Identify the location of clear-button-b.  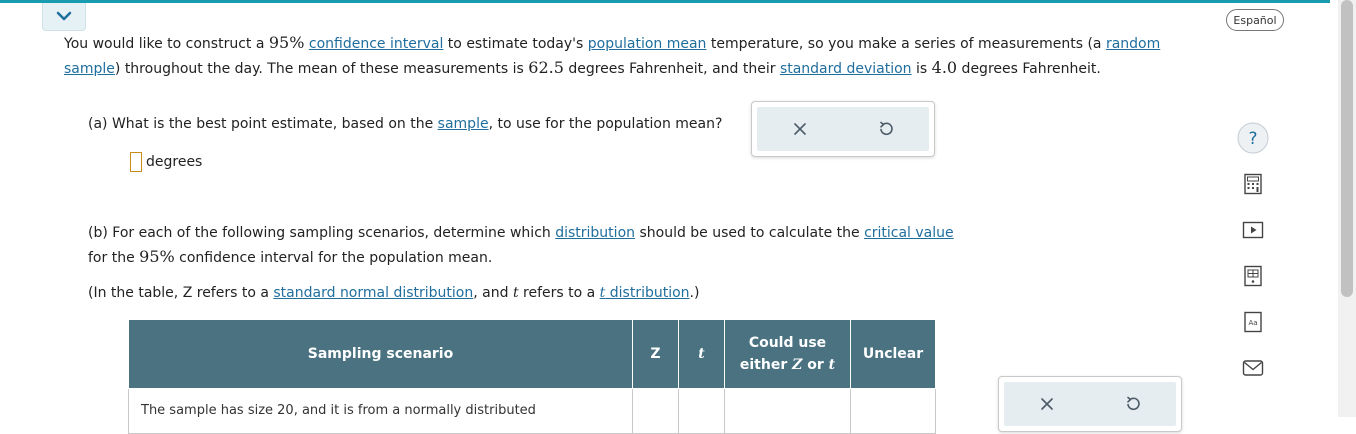
(1047, 404).